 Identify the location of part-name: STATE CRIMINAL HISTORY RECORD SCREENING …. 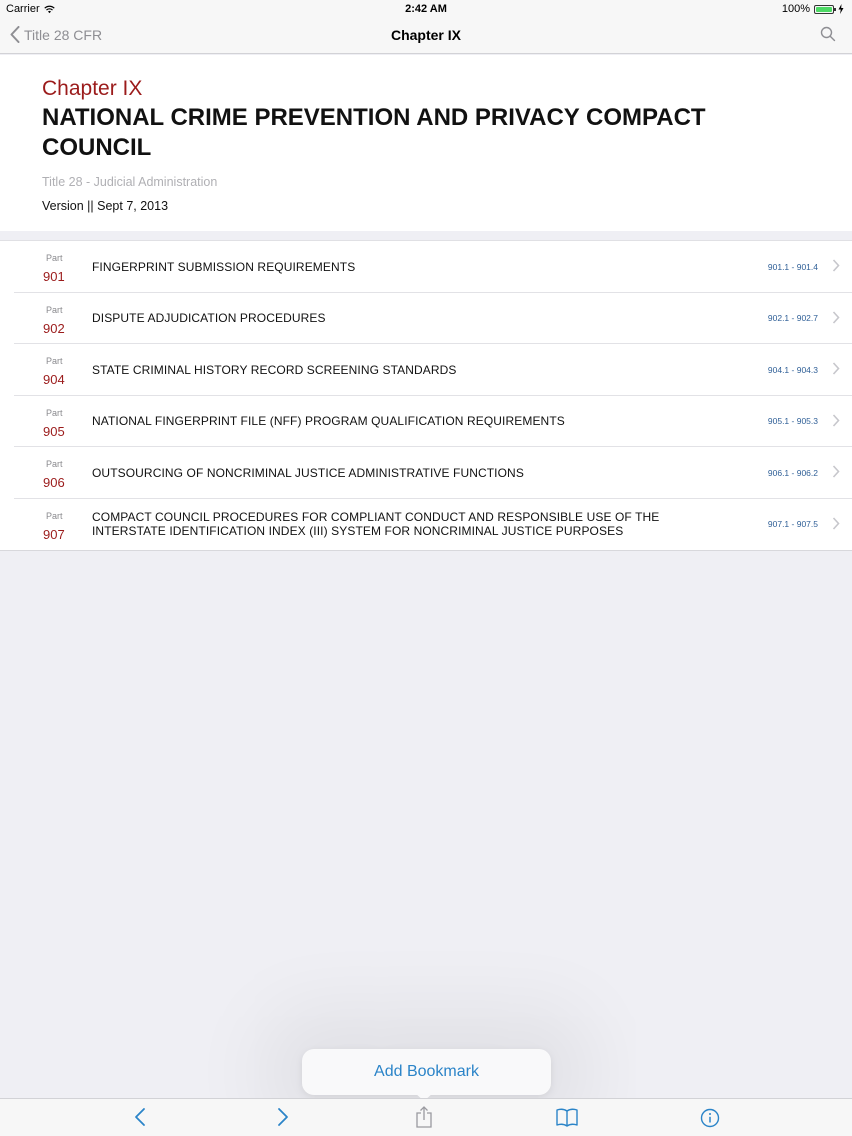
(274, 369).